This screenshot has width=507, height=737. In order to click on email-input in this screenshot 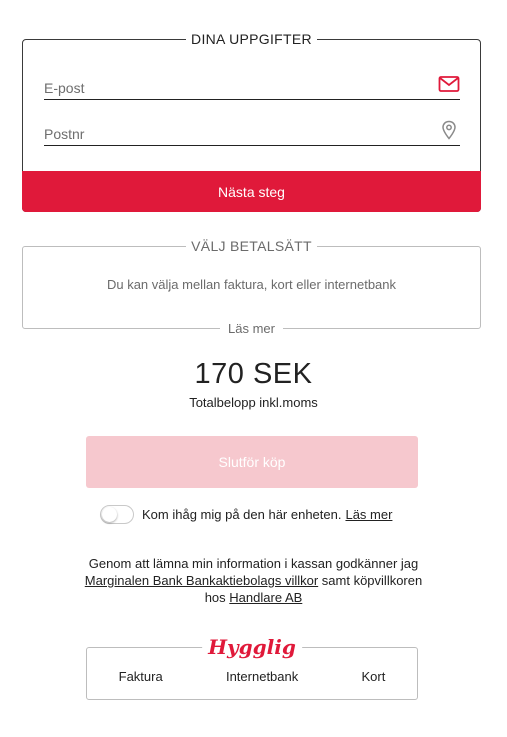, I will do `click(234, 84)`.